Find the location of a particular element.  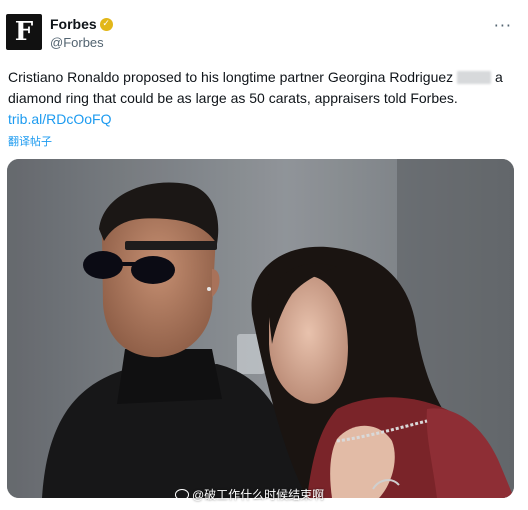

redacted-text is located at coordinates (474, 77).